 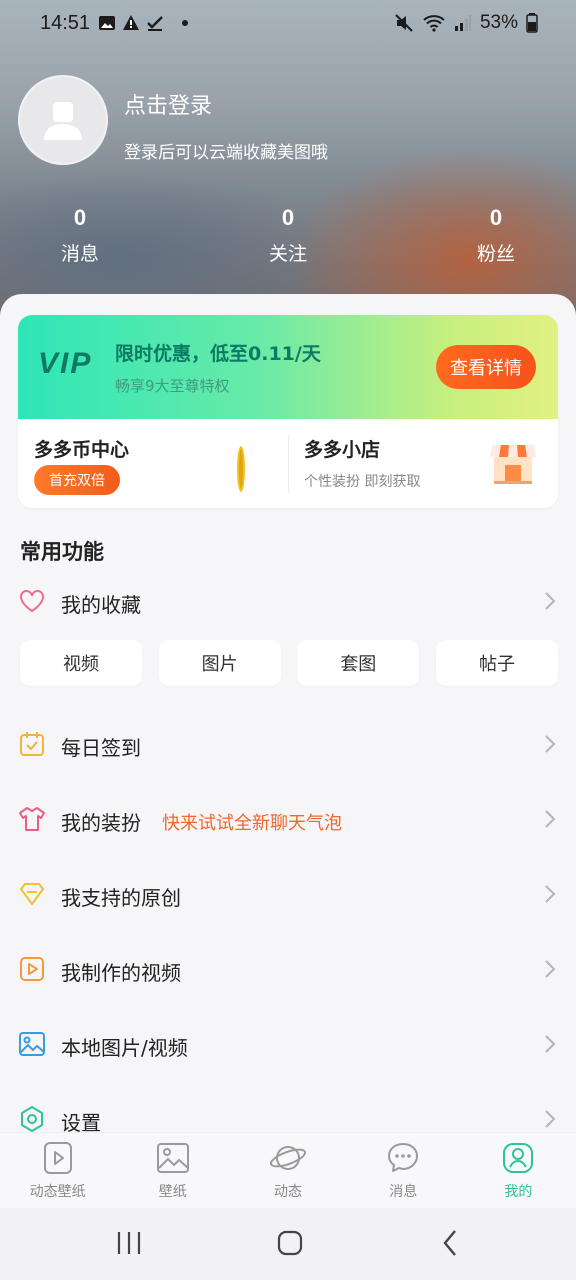 What do you see at coordinates (288, 896) in the screenshot?
I see `menu-row-supported-originals: 我支持的原创` at bounding box center [288, 896].